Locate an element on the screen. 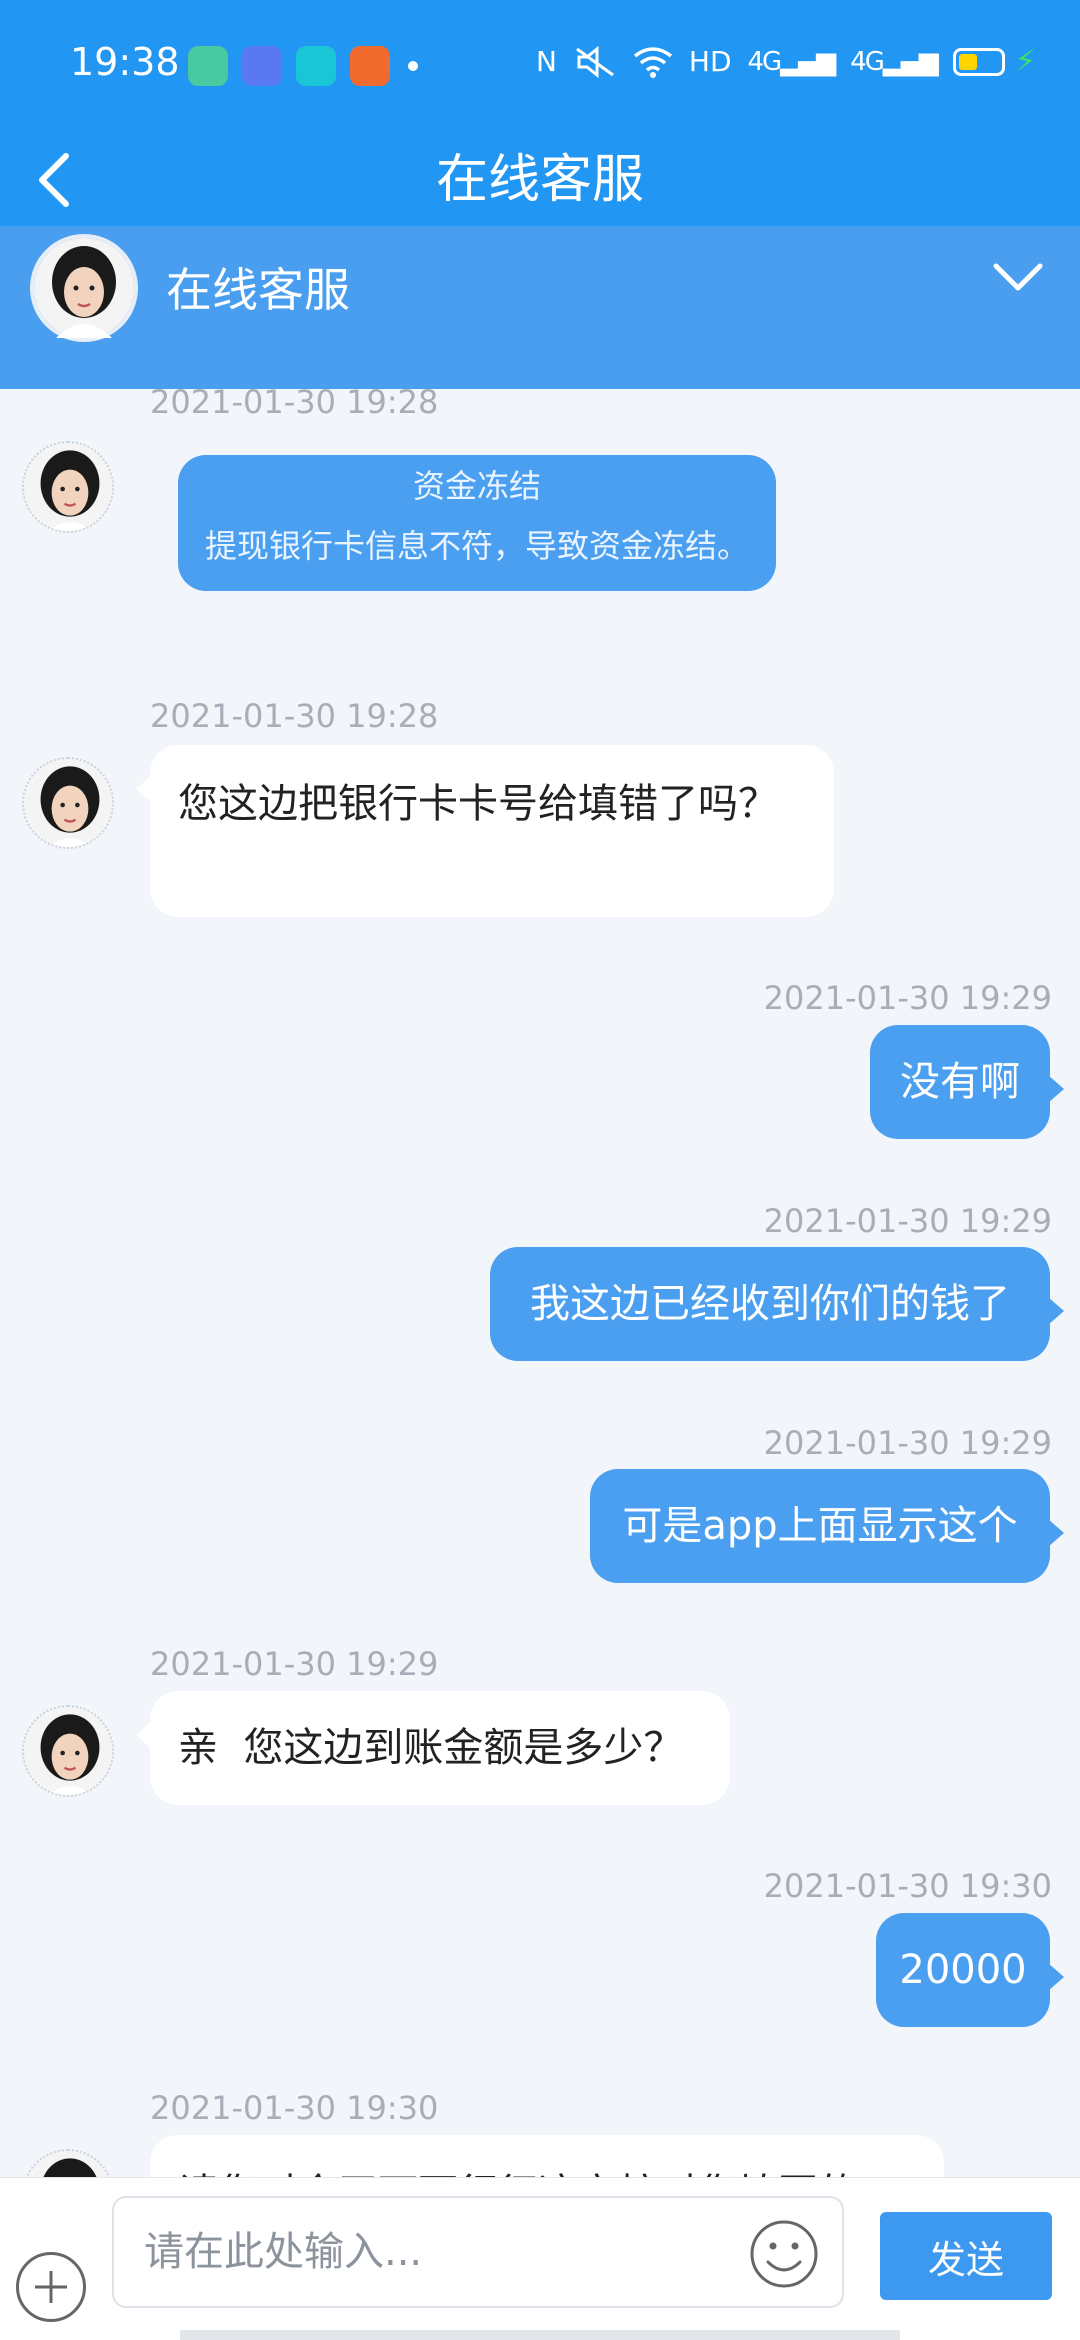 The height and width of the screenshot is (2340, 1080). plus-icon is located at coordinates (51, 2287).